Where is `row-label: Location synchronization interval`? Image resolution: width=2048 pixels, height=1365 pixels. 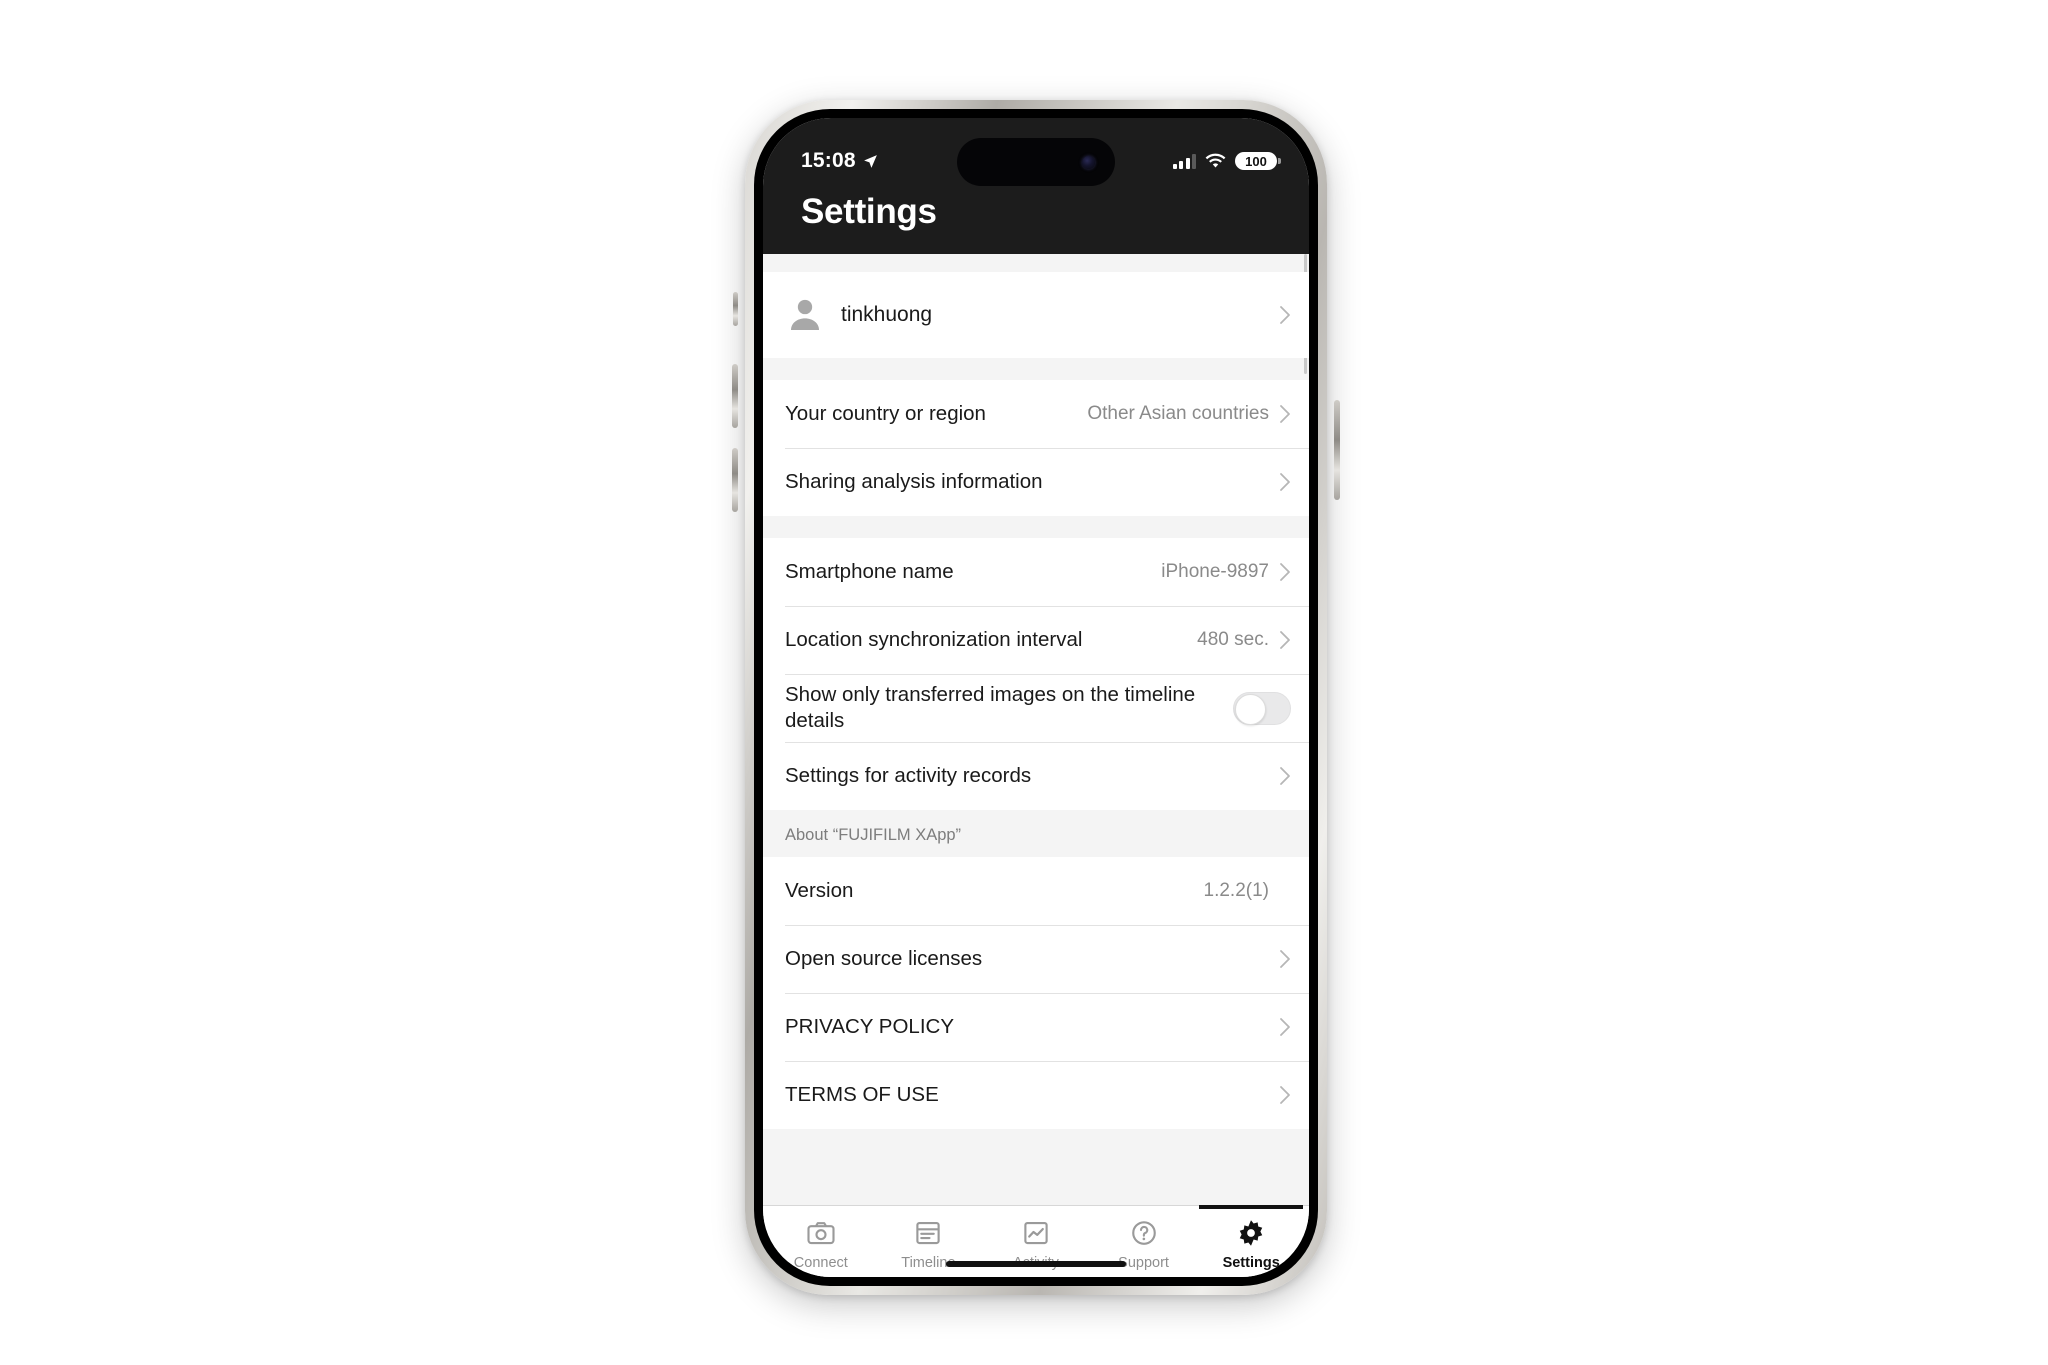
row-label: Location synchronization interval is located at coordinates (934, 639).